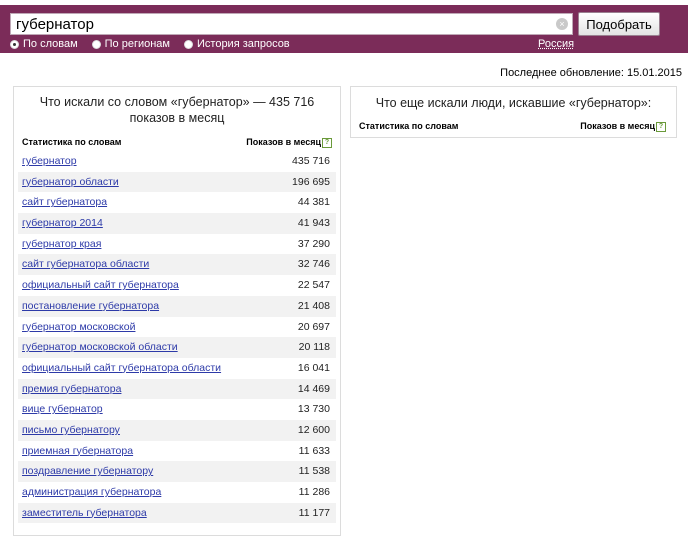 The image size is (688, 536). I want to click on radio-selected-icon, so click(14, 44).